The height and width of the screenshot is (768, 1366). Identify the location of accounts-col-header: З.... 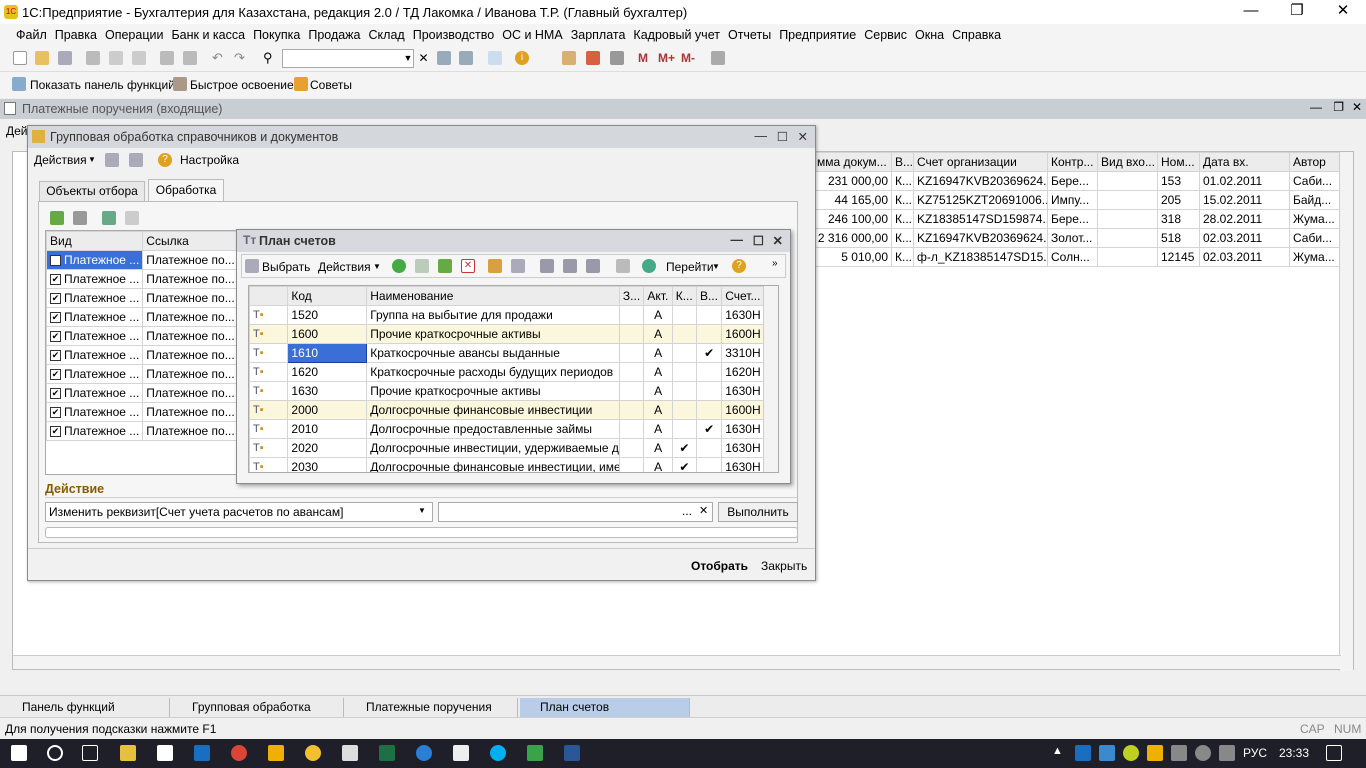
(631, 296).